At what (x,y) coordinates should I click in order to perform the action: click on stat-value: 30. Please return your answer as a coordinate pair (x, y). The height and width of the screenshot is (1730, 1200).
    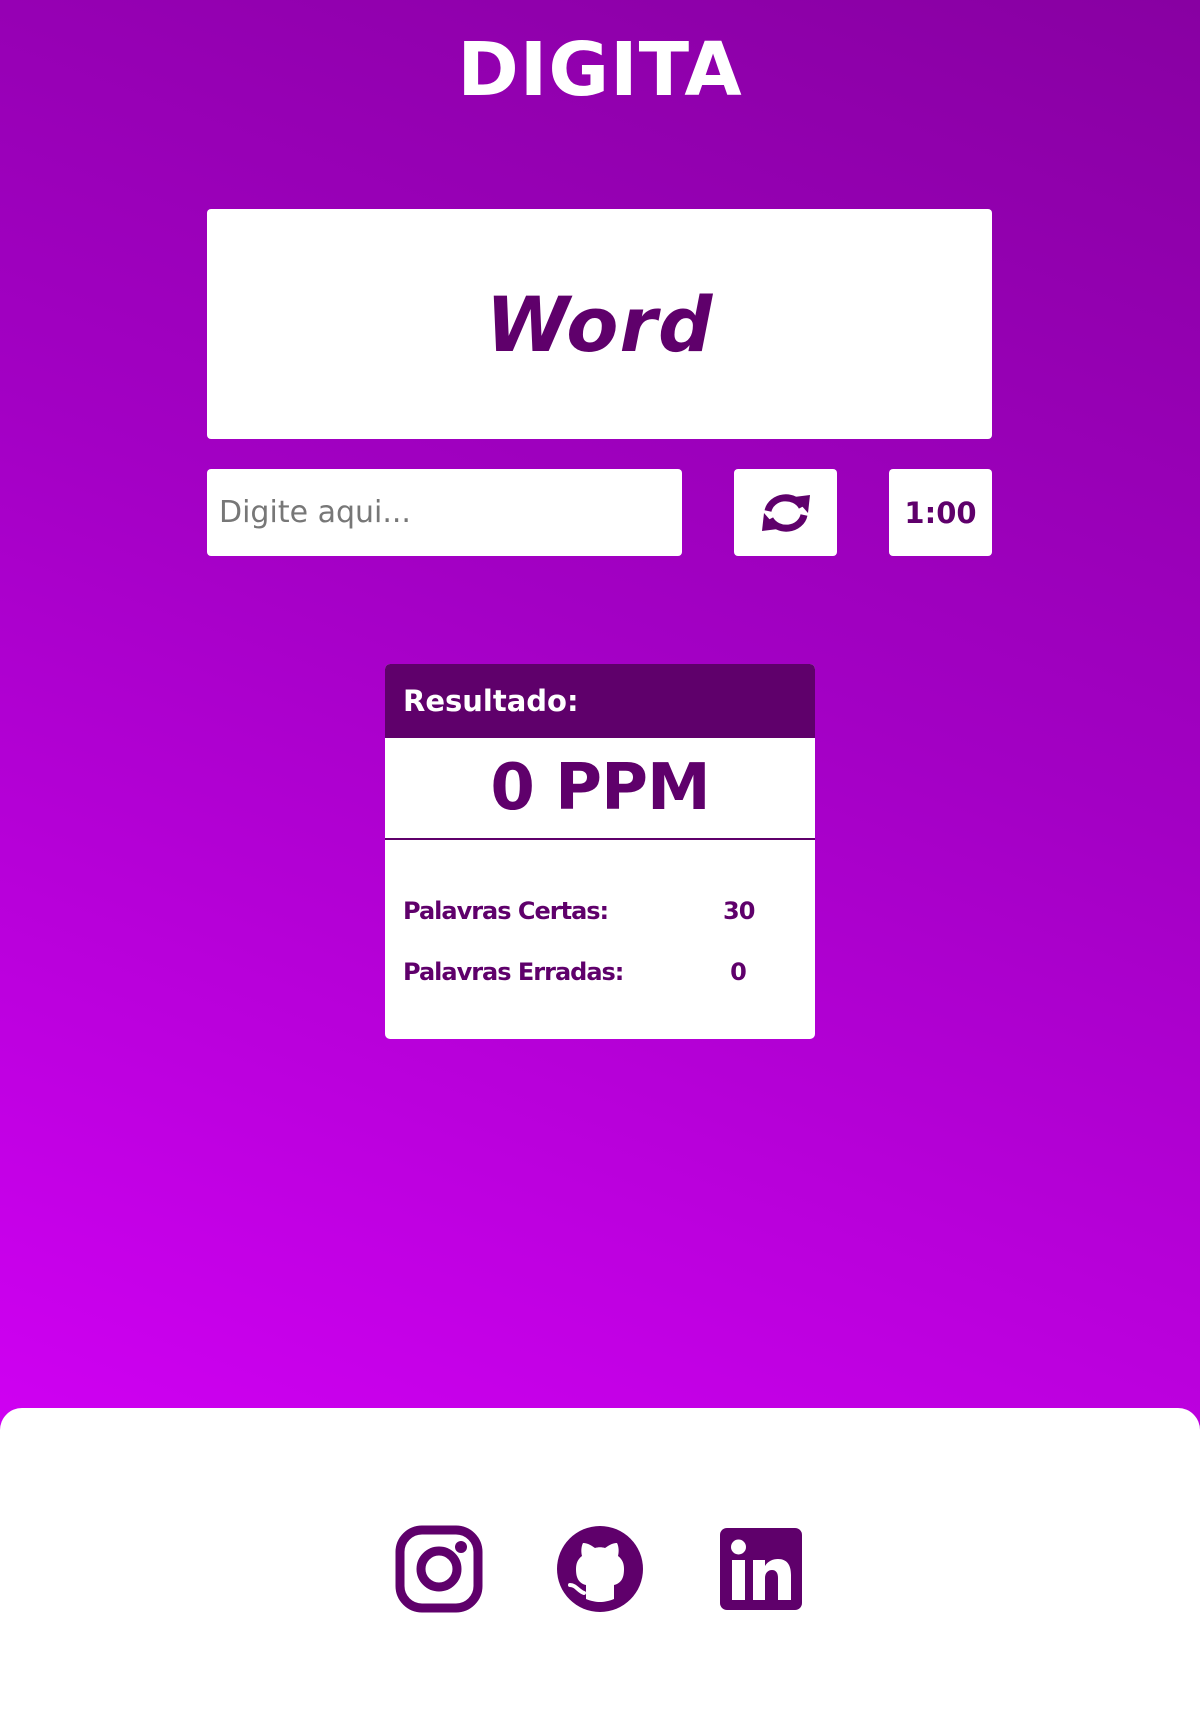
    Looking at the image, I should click on (739, 910).